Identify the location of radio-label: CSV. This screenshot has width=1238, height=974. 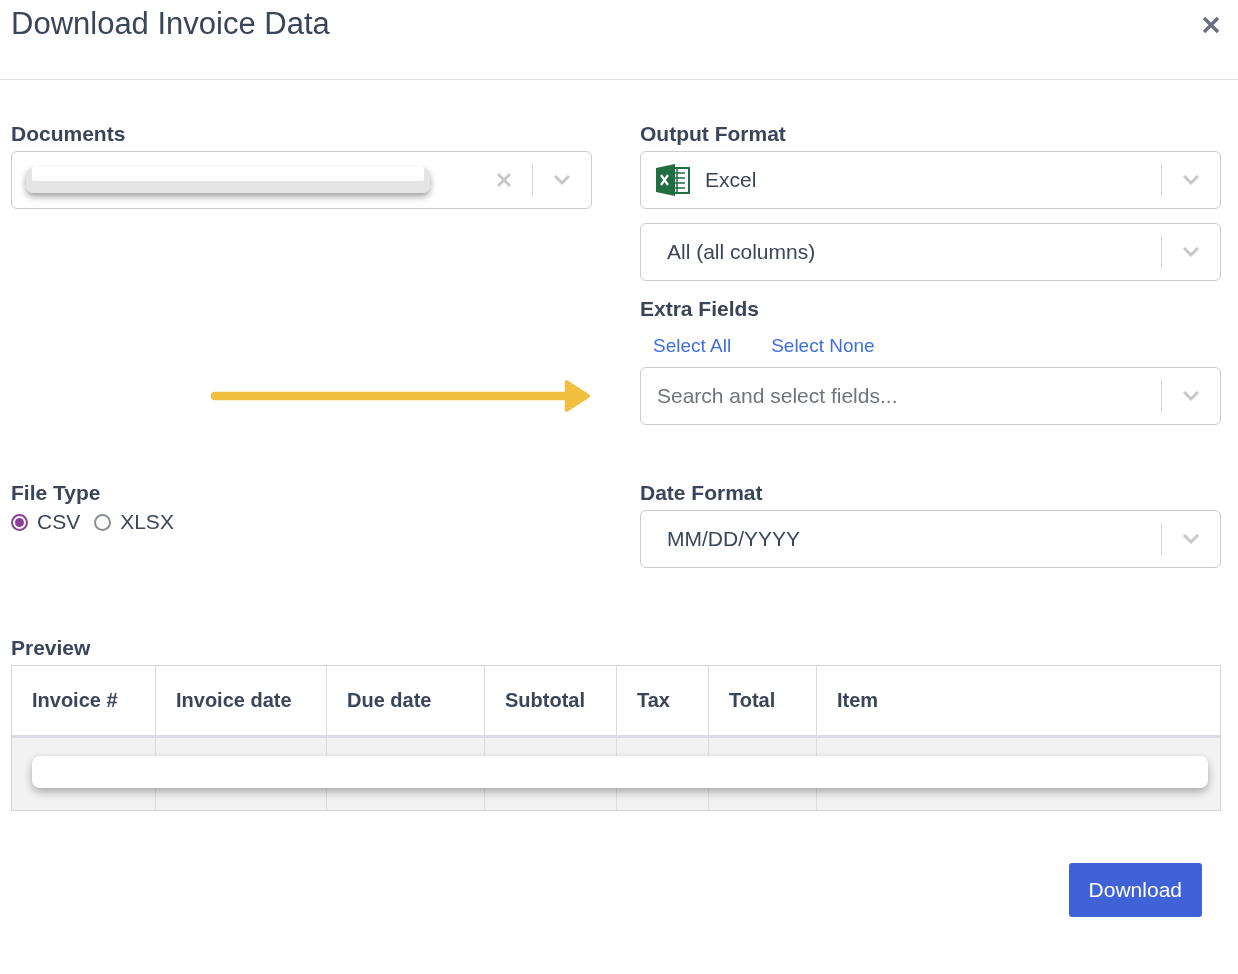
(59, 522).